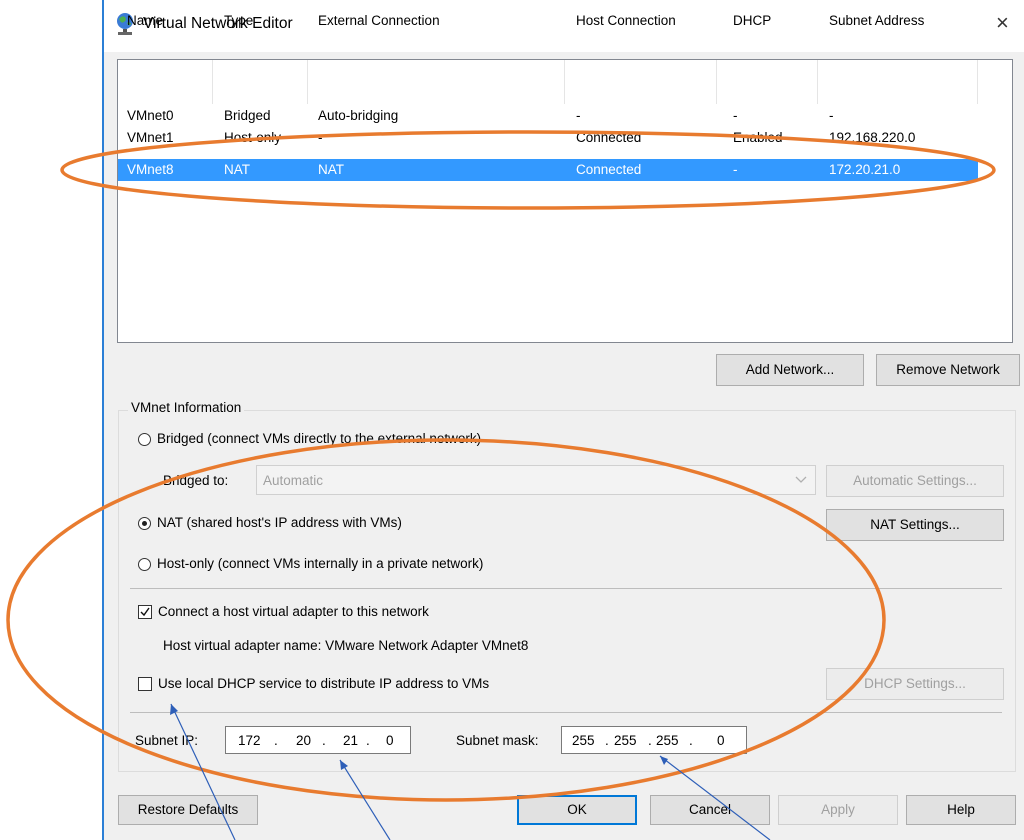 The width and height of the screenshot is (1024, 840). Describe the element at coordinates (548, 82) in the screenshot. I see `list-header` at that location.